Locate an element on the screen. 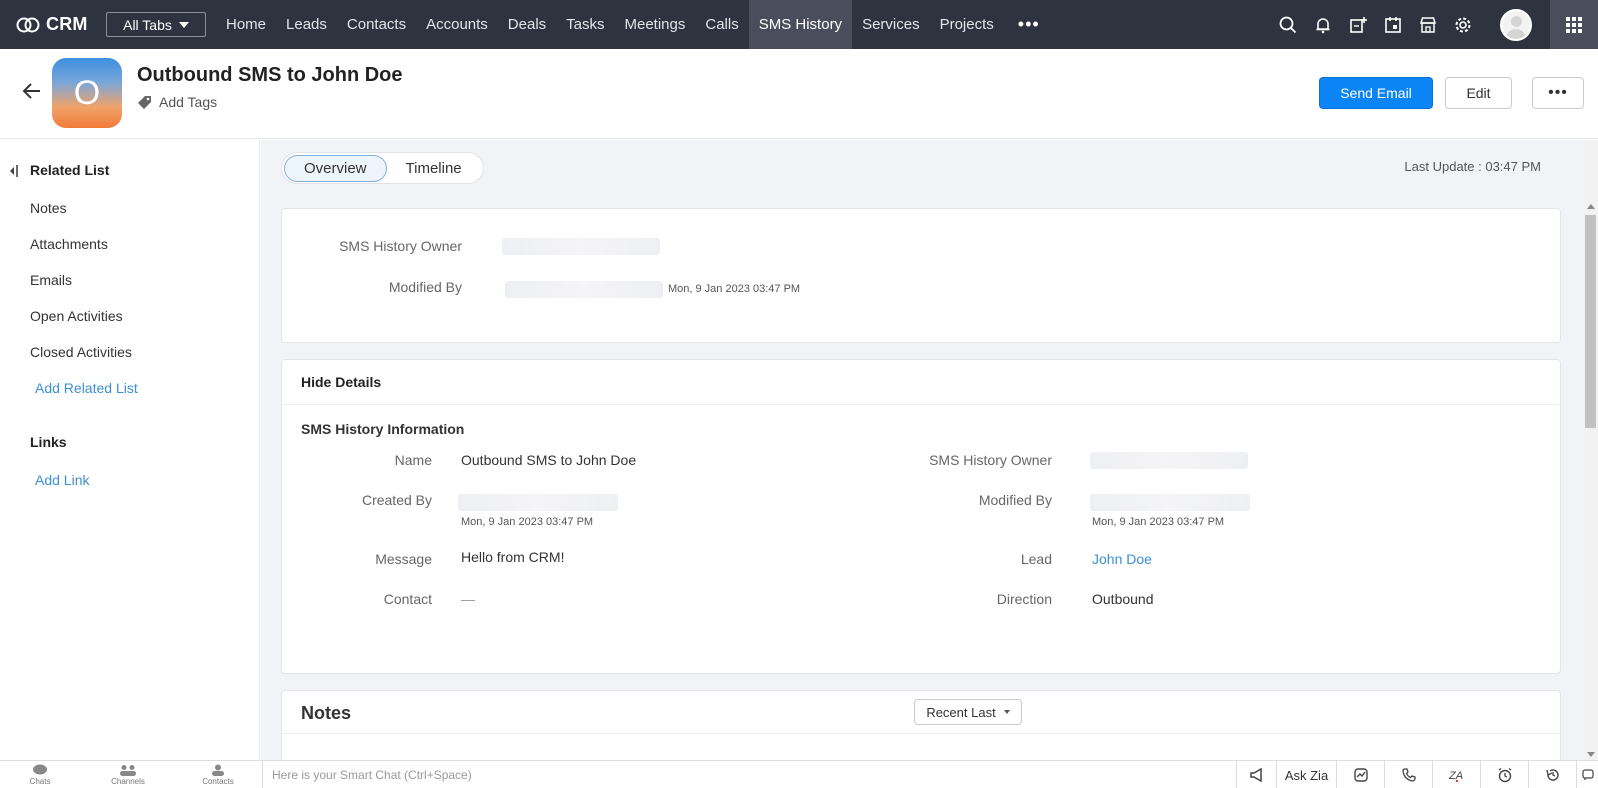 This screenshot has width=1598, height=788. direction-value: Outbound is located at coordinates (1123, 599).